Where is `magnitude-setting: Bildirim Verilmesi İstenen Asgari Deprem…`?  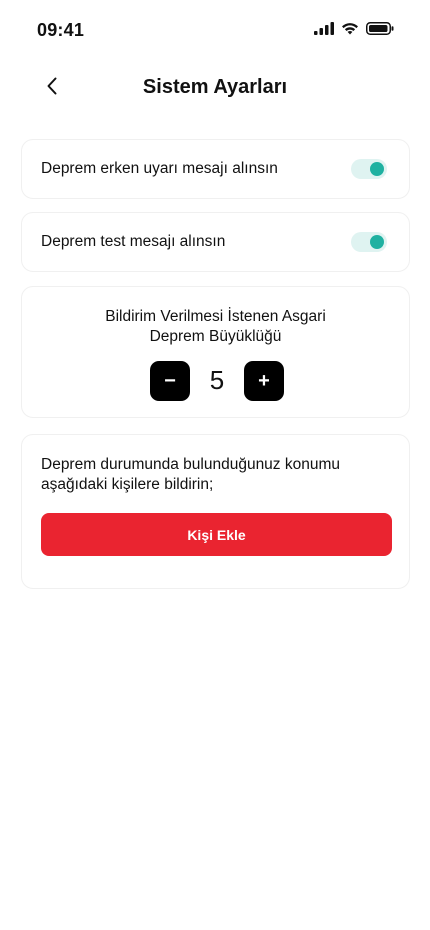
magnitude-setting: Bildirim Verilmesi İstenen Asgari Deprem… is located at coordinates (215, 352).